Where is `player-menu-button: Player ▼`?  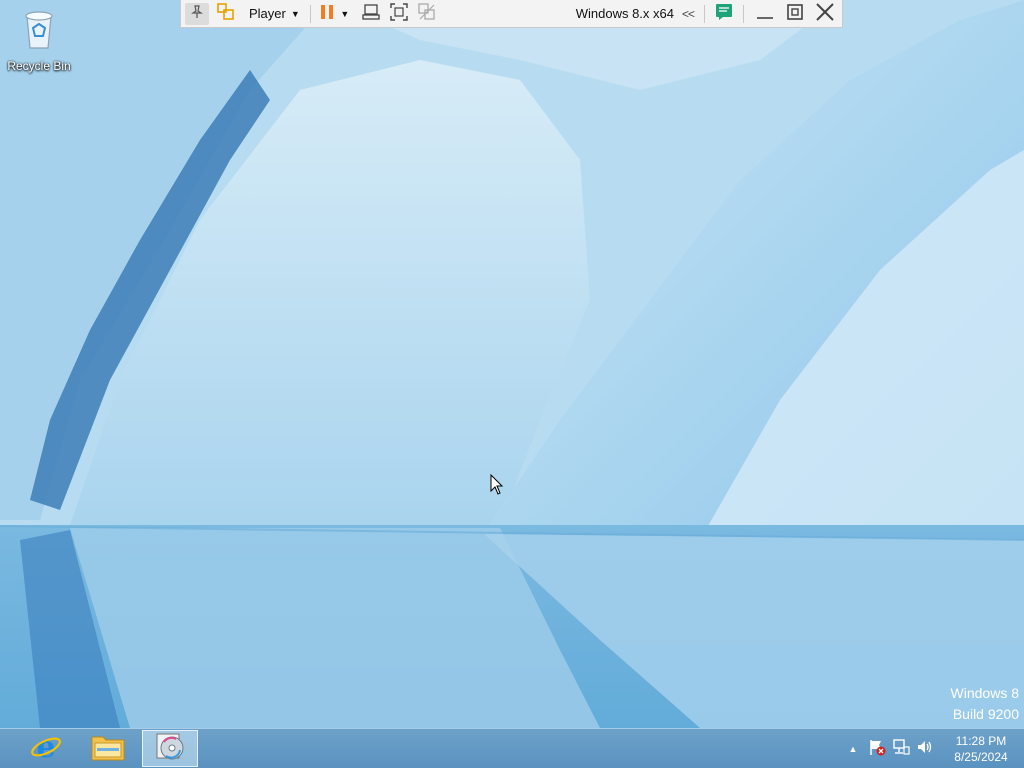 player-menu-button: Player ▼ is located at coordinates (271, 14).